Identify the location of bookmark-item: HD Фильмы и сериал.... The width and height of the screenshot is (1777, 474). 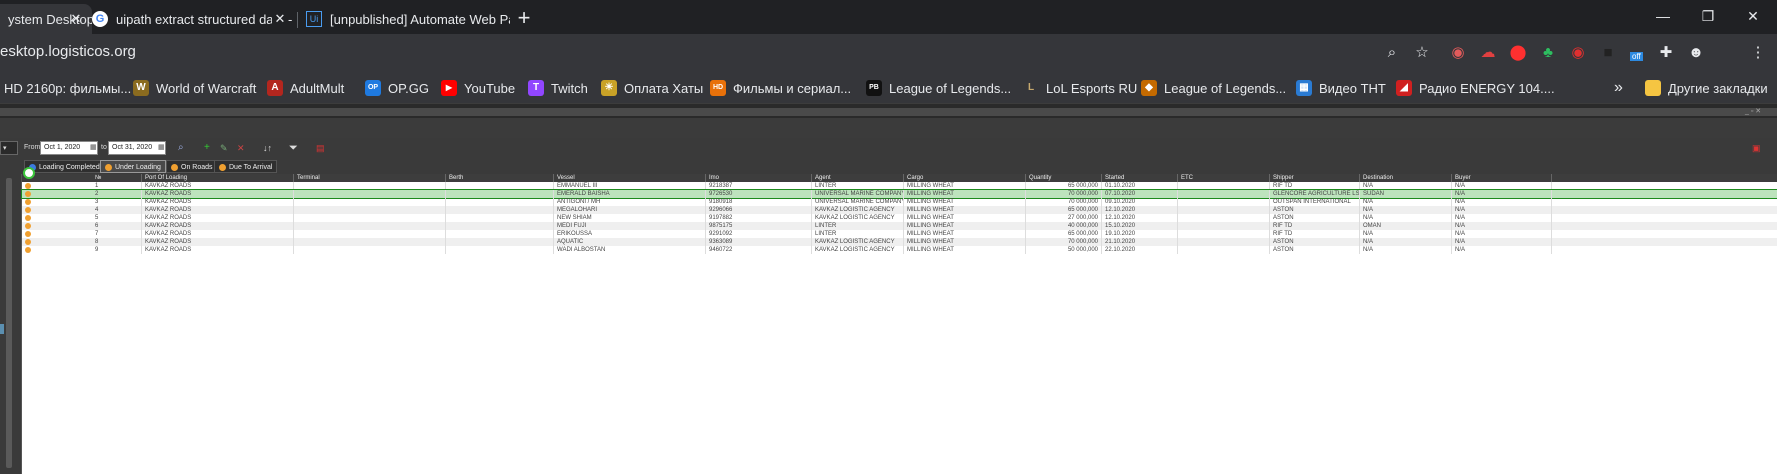
(780, 88).